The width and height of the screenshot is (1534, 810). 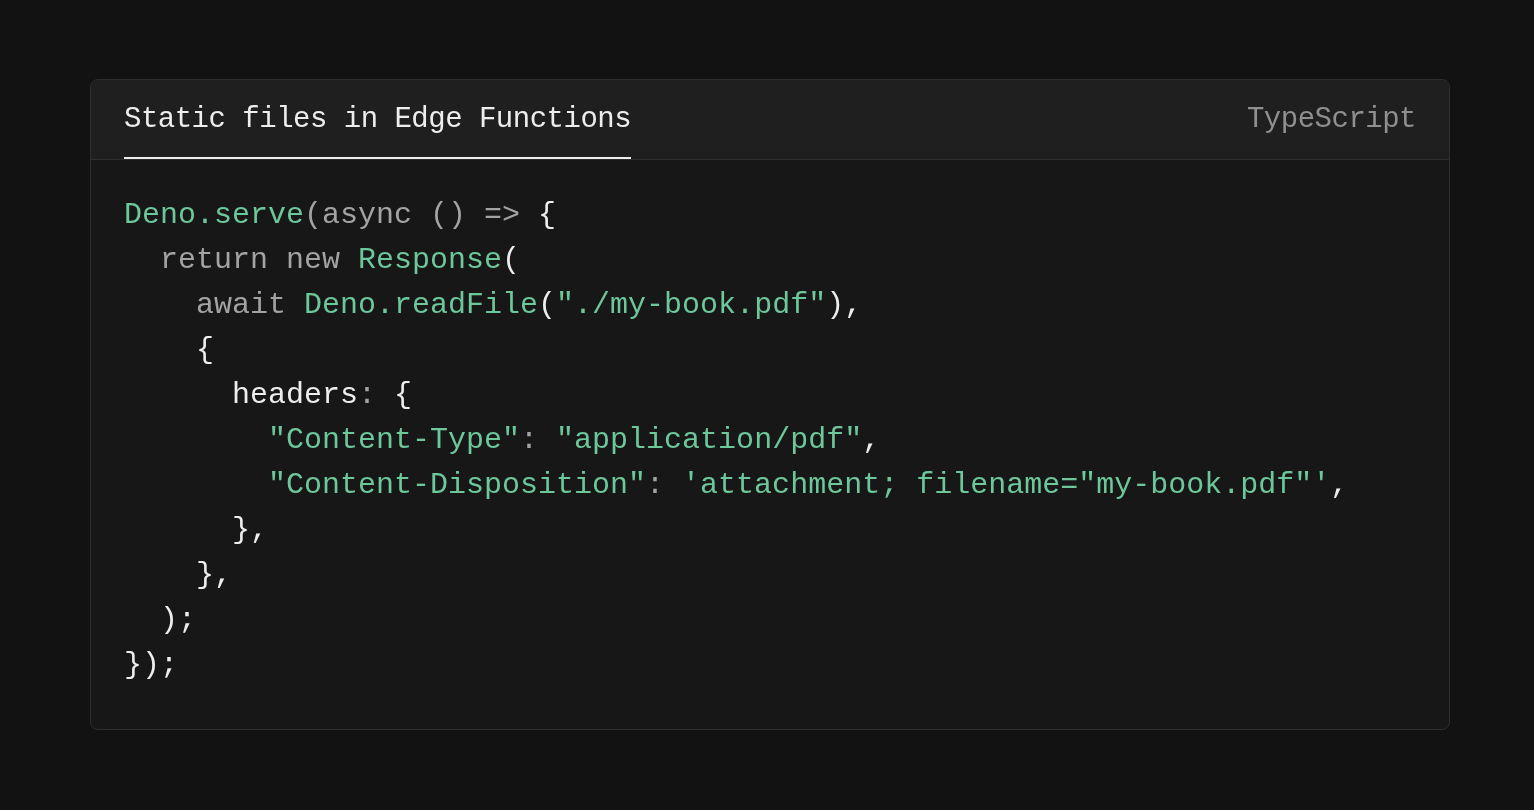 What do you see at coordinates (322, 395) in the screenshot?
I see `code-line: headers: {` at bounding box center [322, 395].